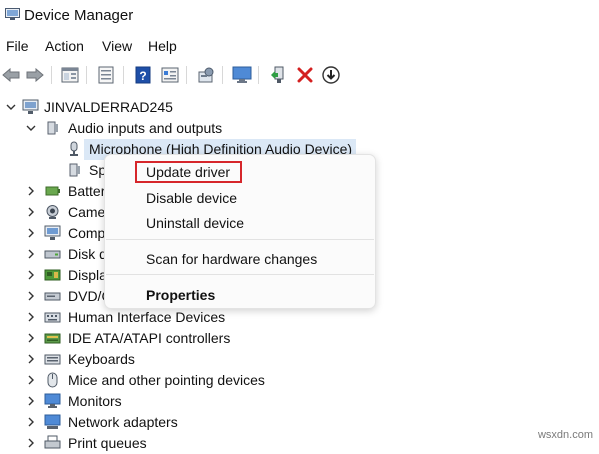 Image resolution: width=599 pixels, height=454 pixels. What do you see at coordinates (299, 380) in the screenshot?
I see `tree-category-mice: Mice and other pointing devices` at bounding box center [299, 380].